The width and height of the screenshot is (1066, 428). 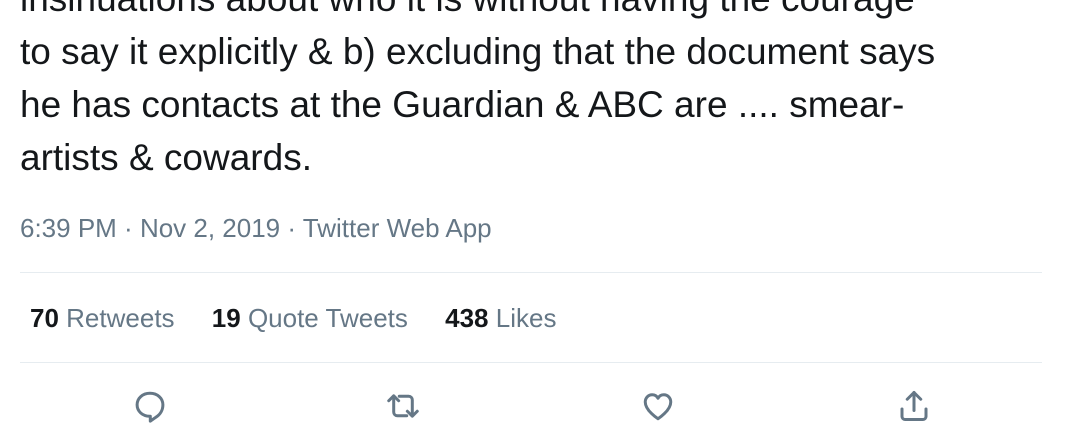 I want to click on share-icon, so click(x=914, y=406).